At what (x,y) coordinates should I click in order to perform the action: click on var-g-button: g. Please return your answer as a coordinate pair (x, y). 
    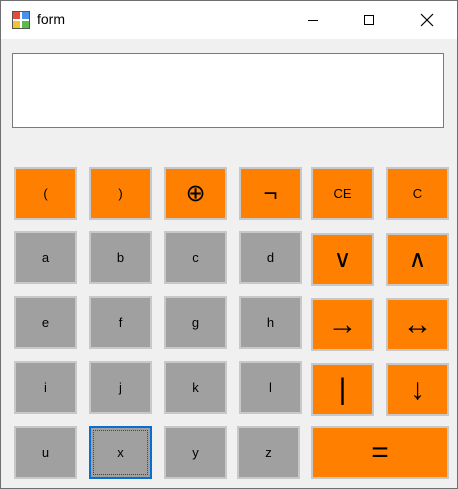
    Looking at the image, I should click on (195, 322).